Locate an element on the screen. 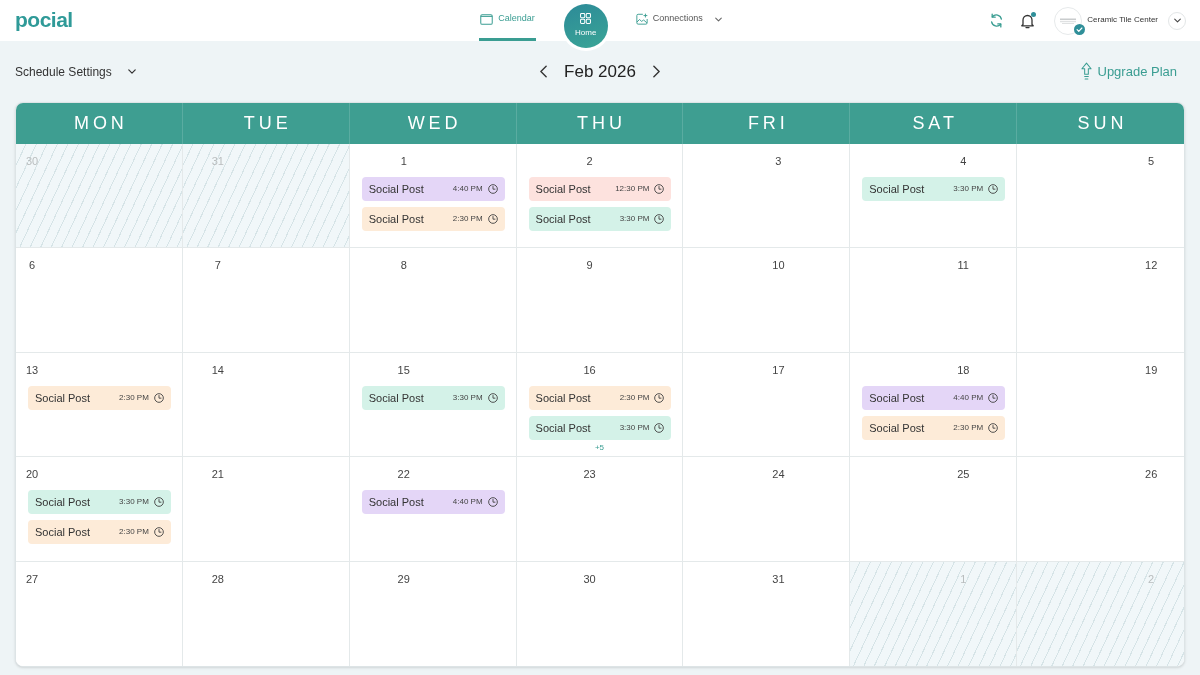  day-cell: 9 is located at coordinates (600, 300).